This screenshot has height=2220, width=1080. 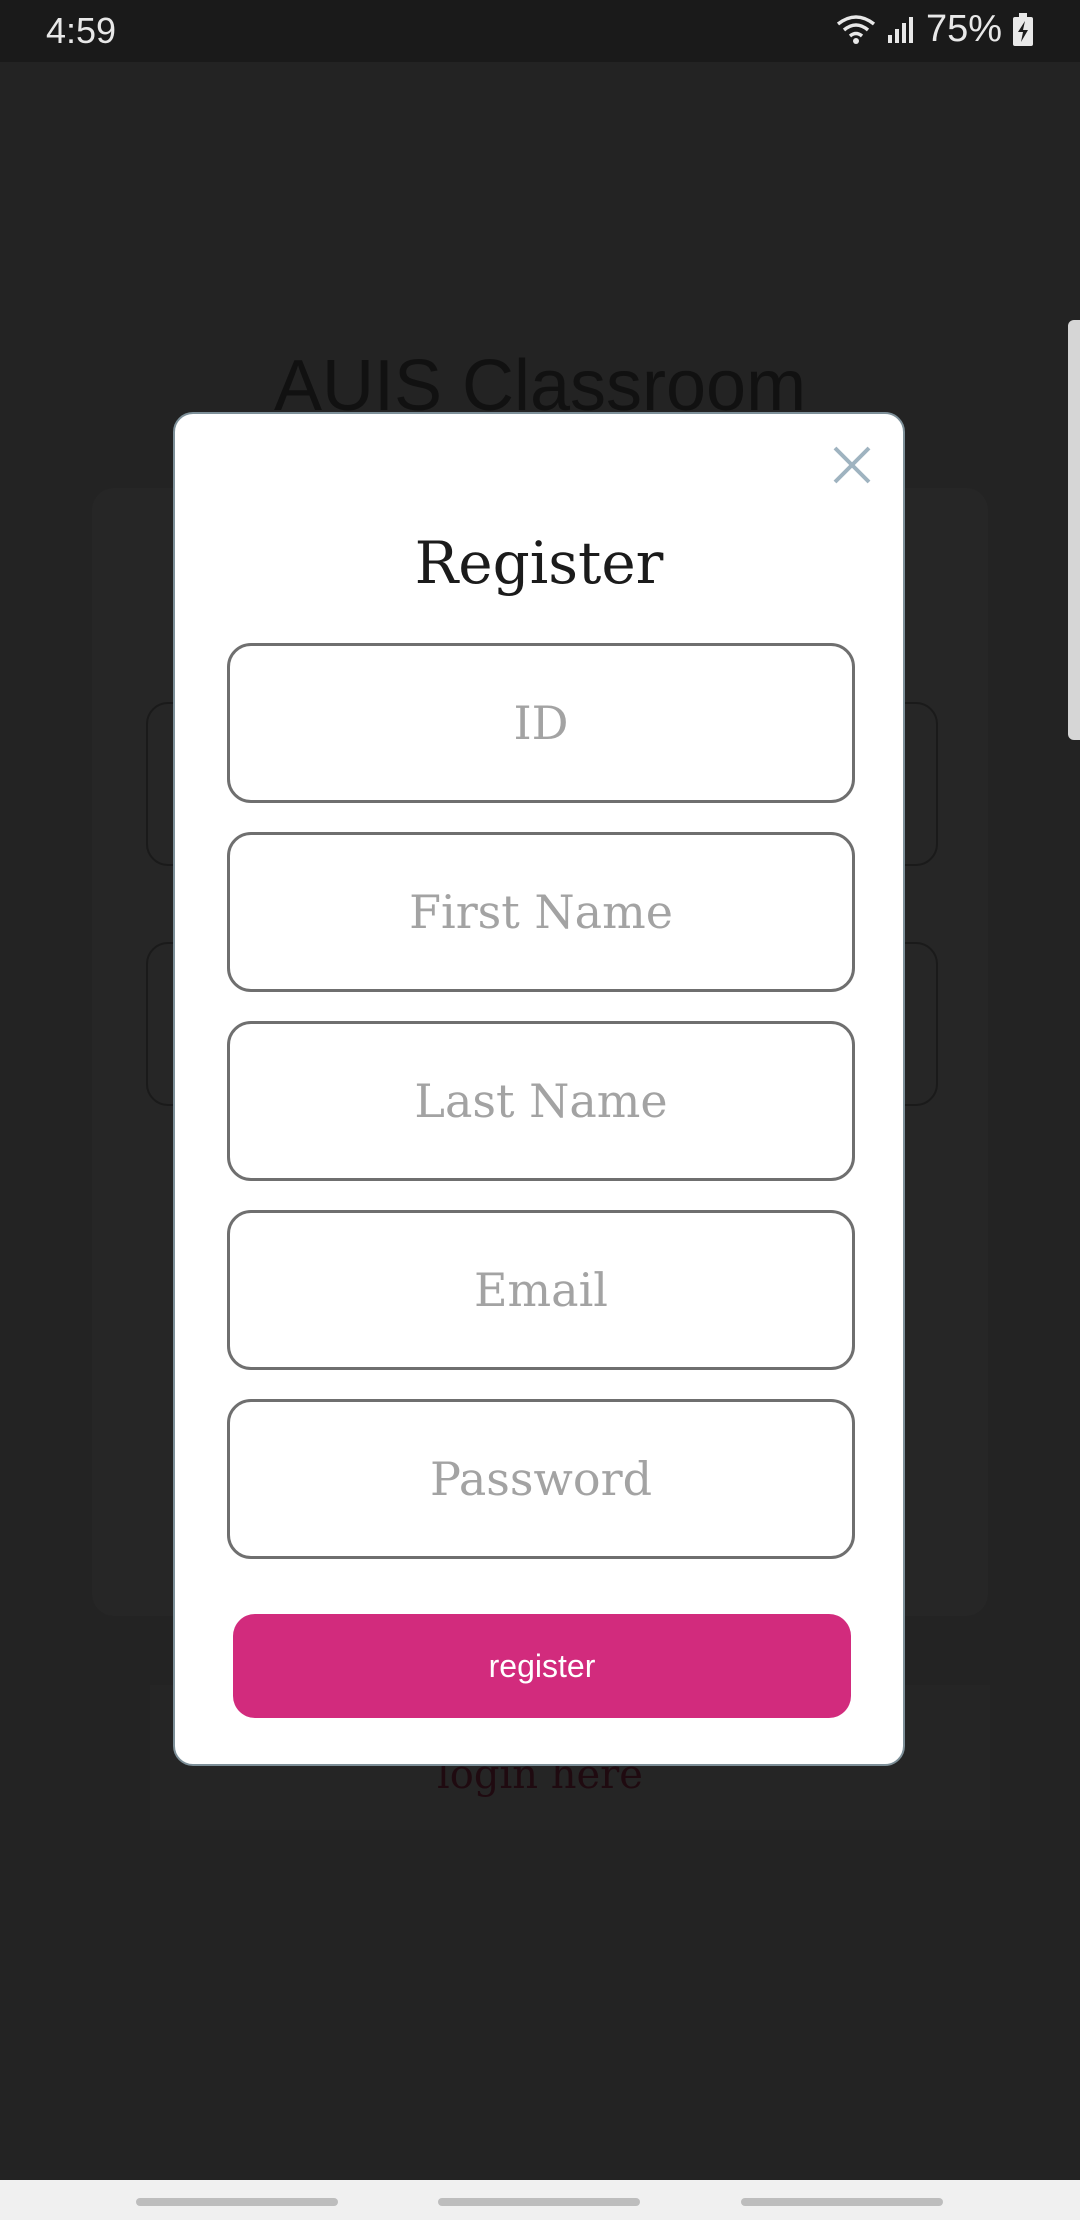 I want to click on status-icons: 75%, so click(x=935, y=29).